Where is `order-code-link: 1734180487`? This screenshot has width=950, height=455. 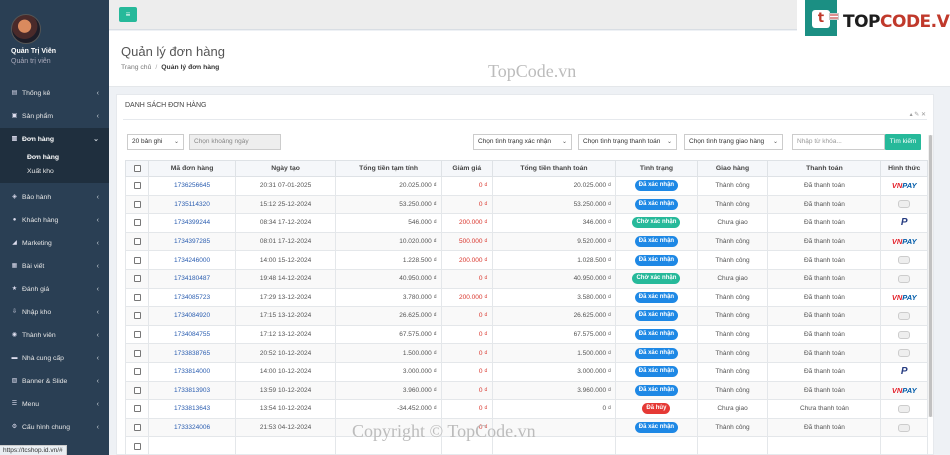
order-code-link: 1734180487 is located at coordinates (192, 278).